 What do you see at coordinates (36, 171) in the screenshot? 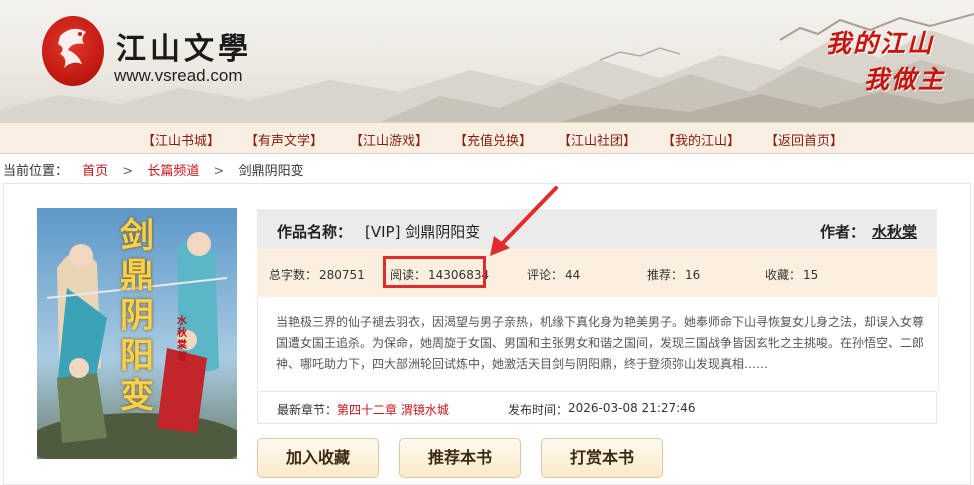
I see `breadcrumb-prefix: 当前位置：` at bounding box center [36, 171].